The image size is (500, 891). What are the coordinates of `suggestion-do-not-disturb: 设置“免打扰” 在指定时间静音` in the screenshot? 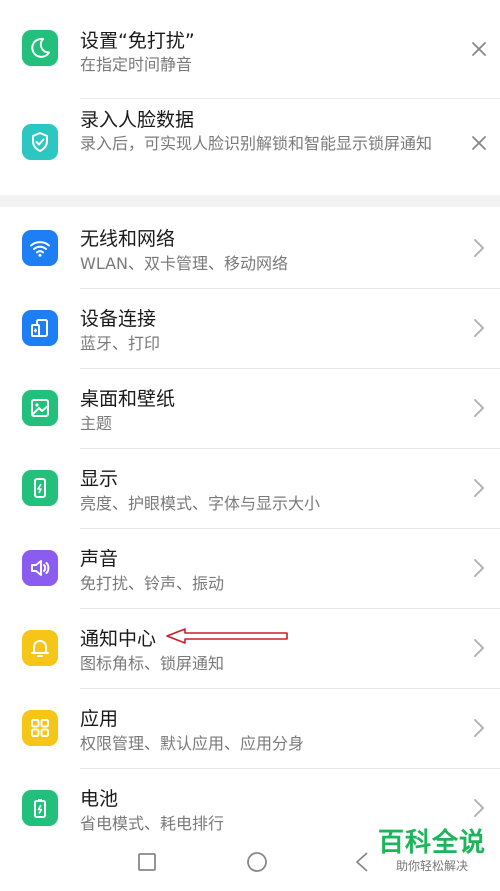 It's located at (250, 49).